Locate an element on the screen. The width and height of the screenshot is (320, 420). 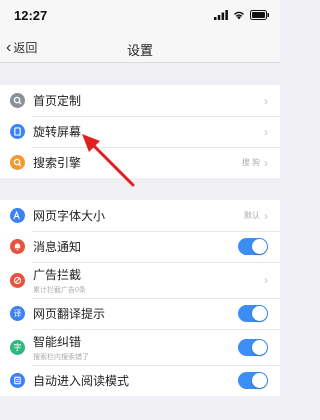
reading-mode-icon is located at coordinates (17, 380).